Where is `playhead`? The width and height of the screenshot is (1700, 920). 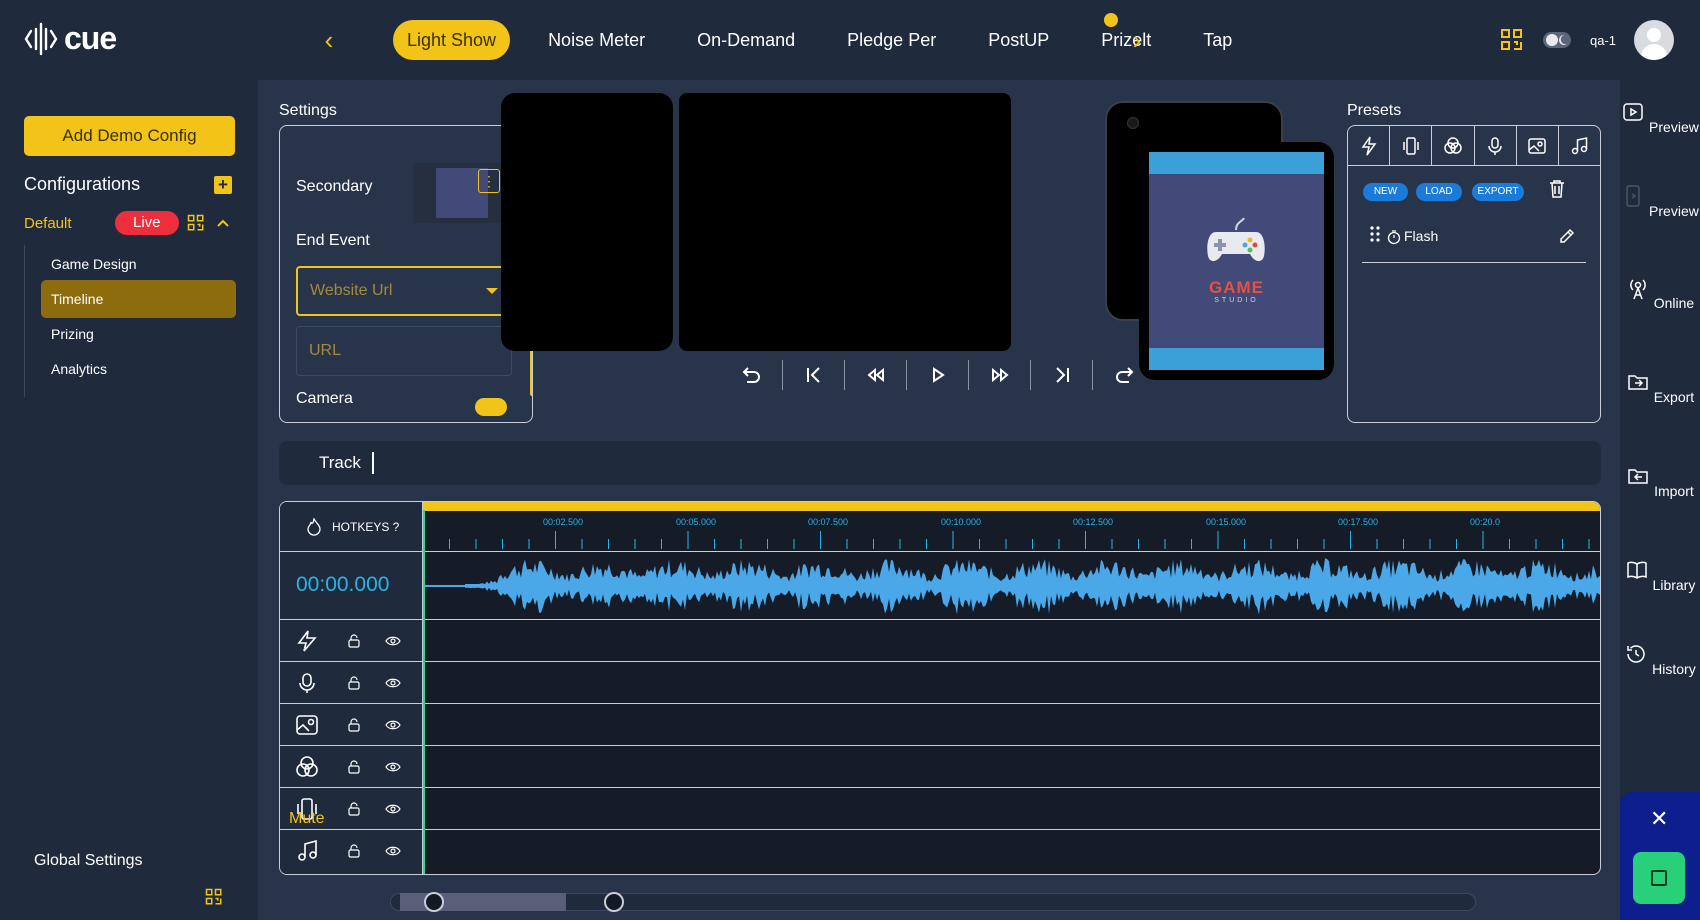
playhead is located at coordinates (424, 692).